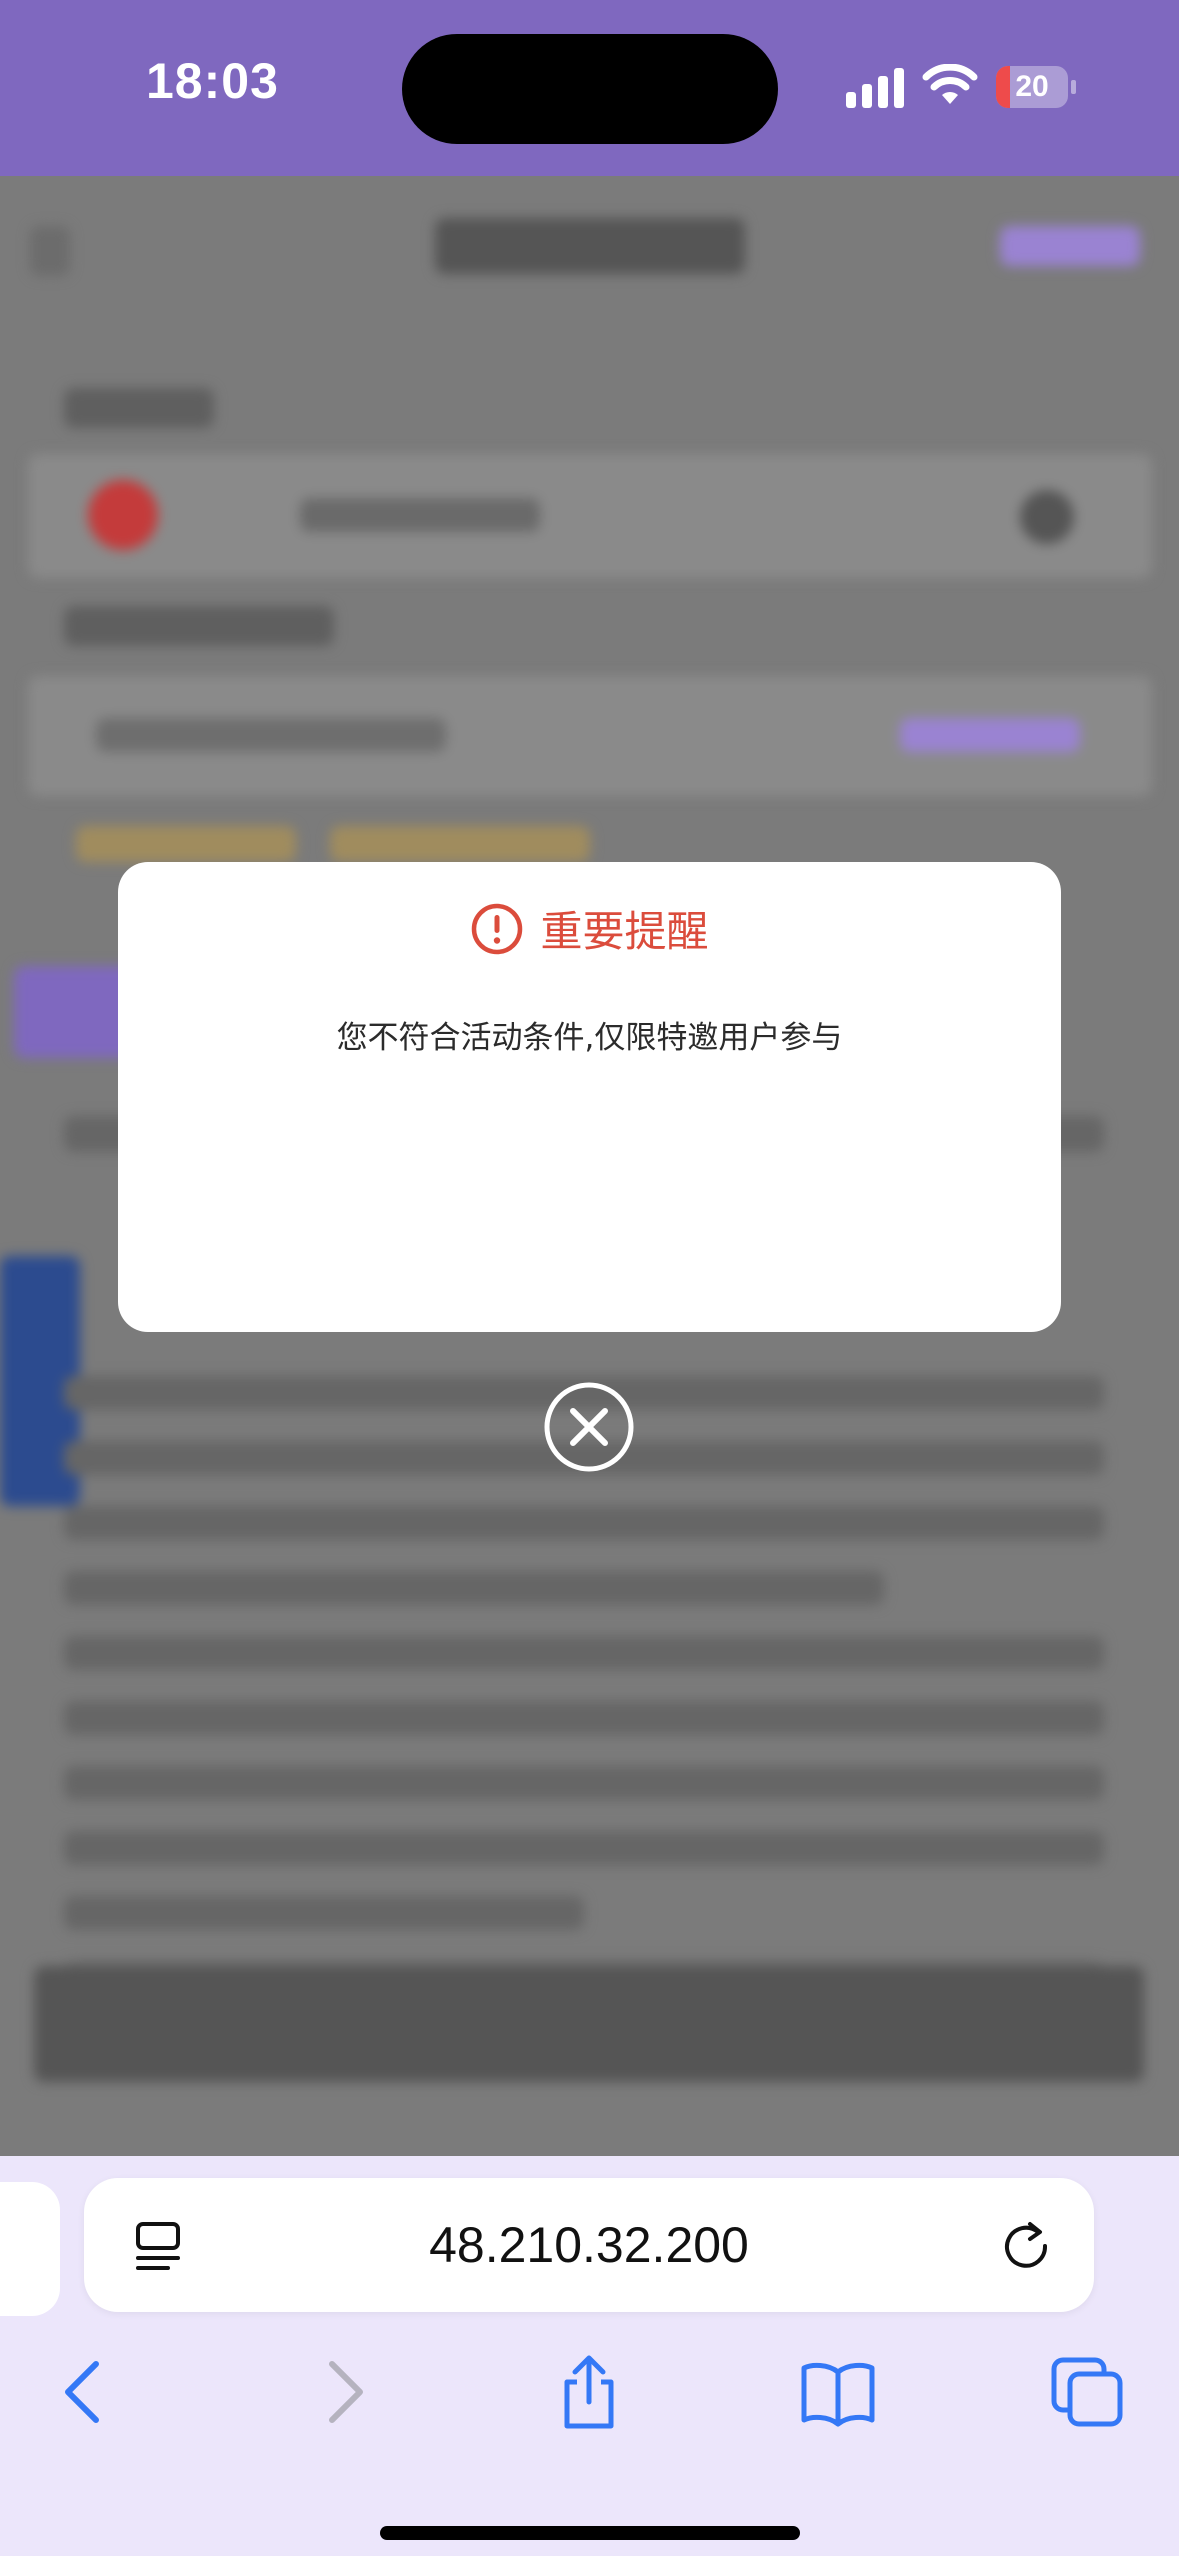  I want to click on battery-indicator: 20, so click(1036, 87).